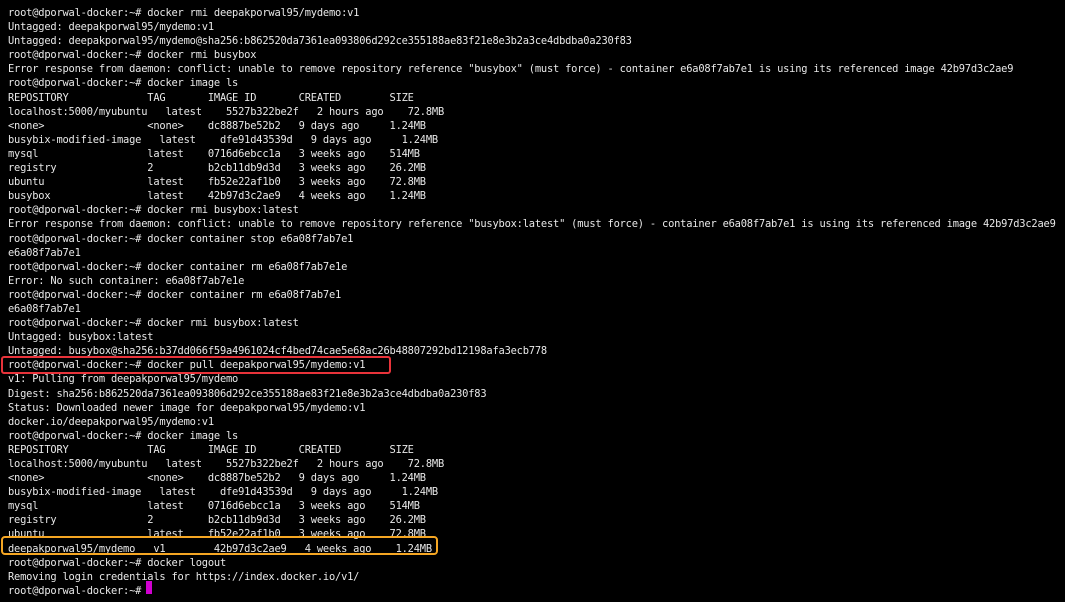 Image resolution: width=1065 pixels, height=602 pixels. I want to click on terminal-line: Untagged: busybox:latest, so click(81, 337).